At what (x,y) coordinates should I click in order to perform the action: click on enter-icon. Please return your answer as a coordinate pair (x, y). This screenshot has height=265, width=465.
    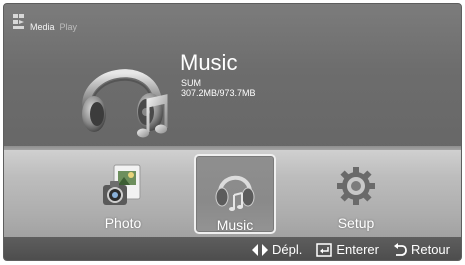
    Looking at the image, I should click on (324, 249).